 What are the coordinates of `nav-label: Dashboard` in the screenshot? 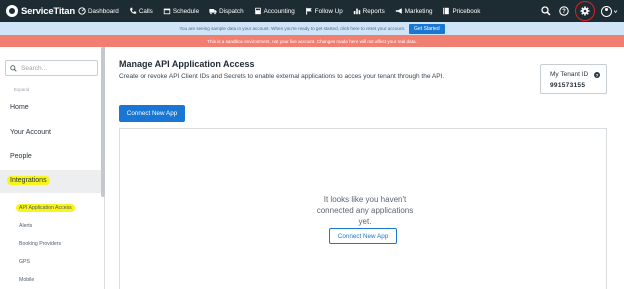 It's located at (103, 11).